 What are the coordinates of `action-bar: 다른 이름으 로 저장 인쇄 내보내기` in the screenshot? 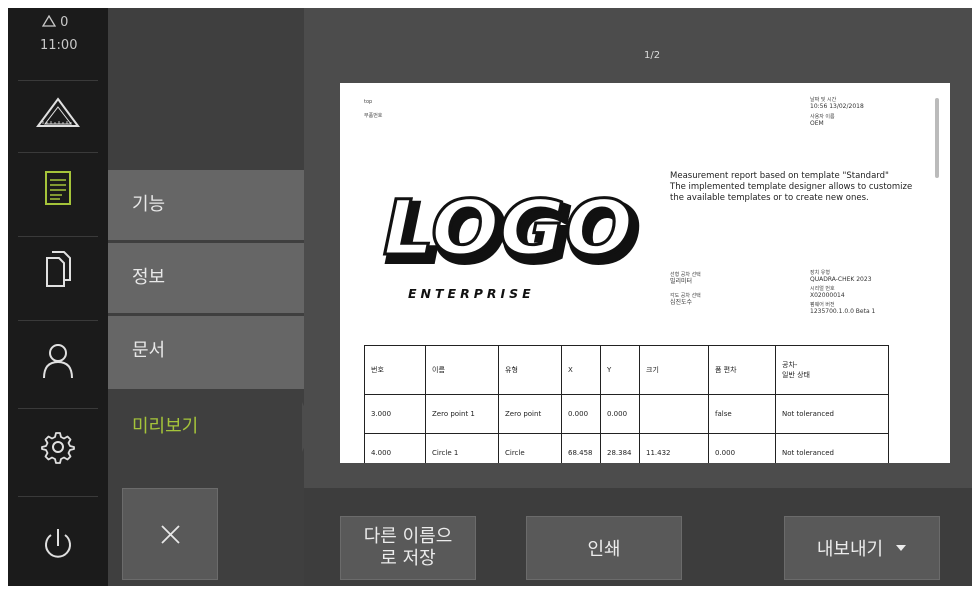 It's located at (642, 537).